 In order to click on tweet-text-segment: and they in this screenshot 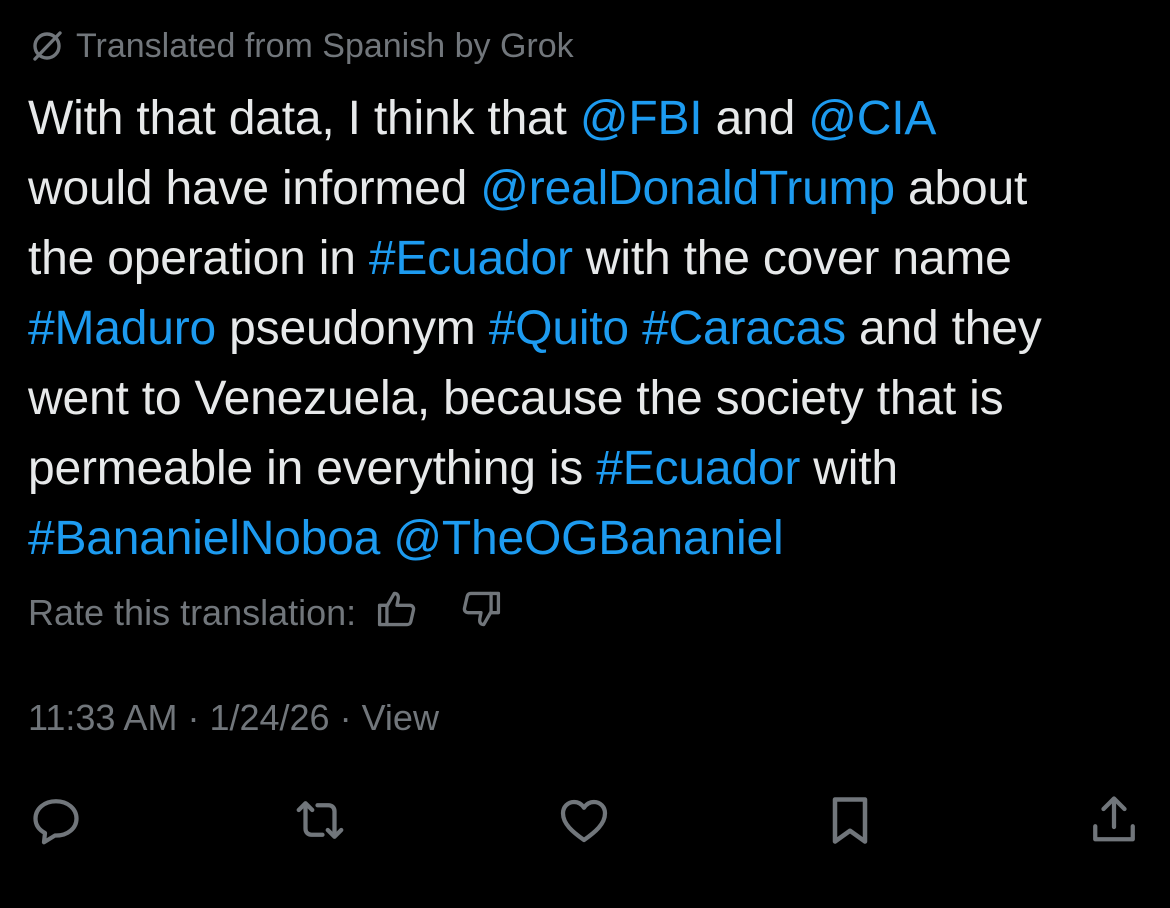, I will do `click(943, 328)`.